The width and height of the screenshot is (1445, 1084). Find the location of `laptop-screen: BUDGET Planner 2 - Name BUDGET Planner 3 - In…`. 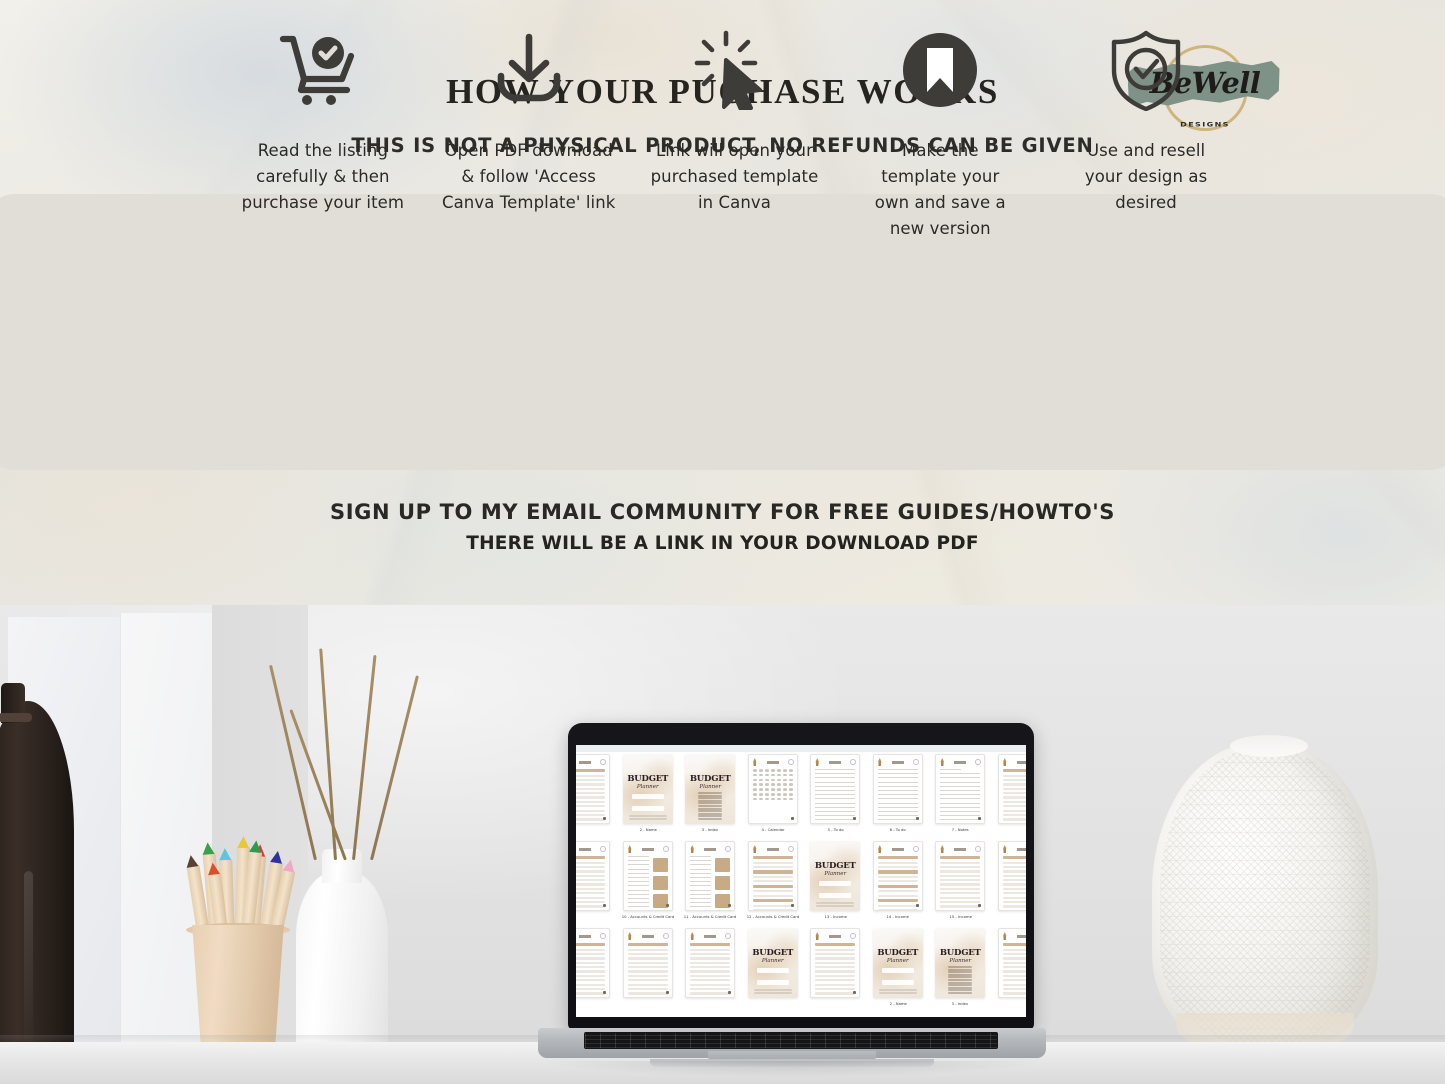

laptop-screen: BUDGET Planner 2 - Name BUDGET Planner 3 - In… is located at coordinates (801, 881).